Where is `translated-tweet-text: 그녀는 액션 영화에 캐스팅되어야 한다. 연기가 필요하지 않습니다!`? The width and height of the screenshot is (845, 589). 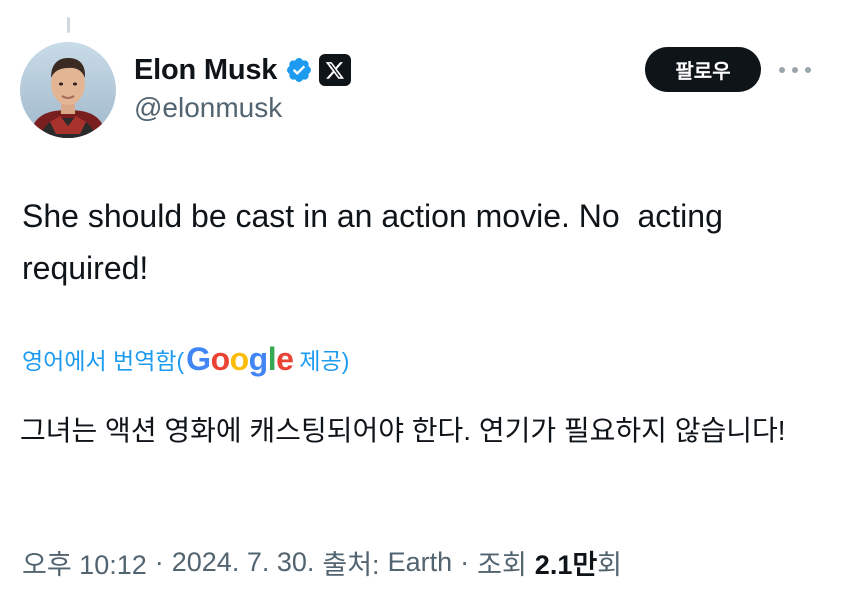
translated-tweet-text: 그녀는 액션 영화에 캐스팅되어야 한다. 연기가 필요하지 않습니다! is located at coordinates (403, 430).